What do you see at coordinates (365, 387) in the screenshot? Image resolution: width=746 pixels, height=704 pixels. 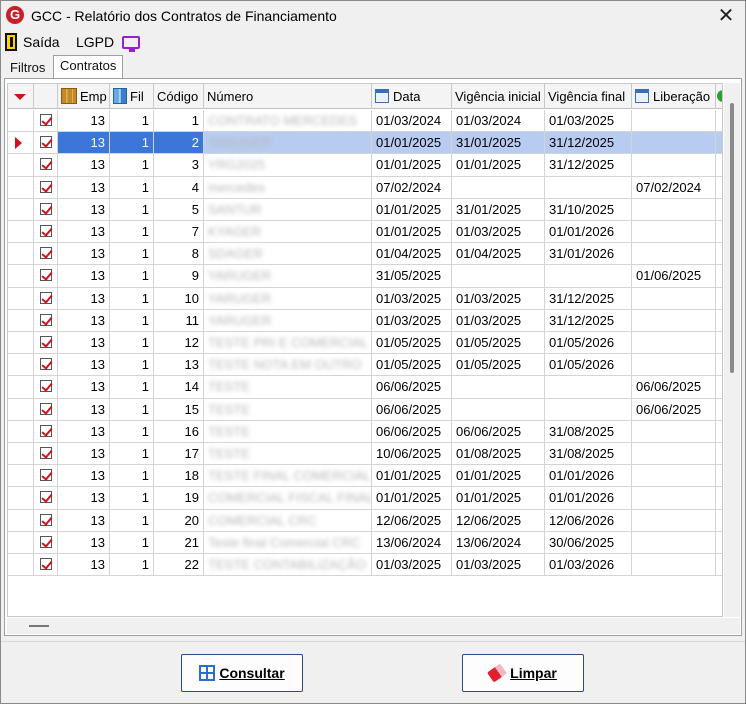 I see `table-row: 13 1 14 TESTE 06/06/2025 06/06/2025` at bounding box center [365, 387].